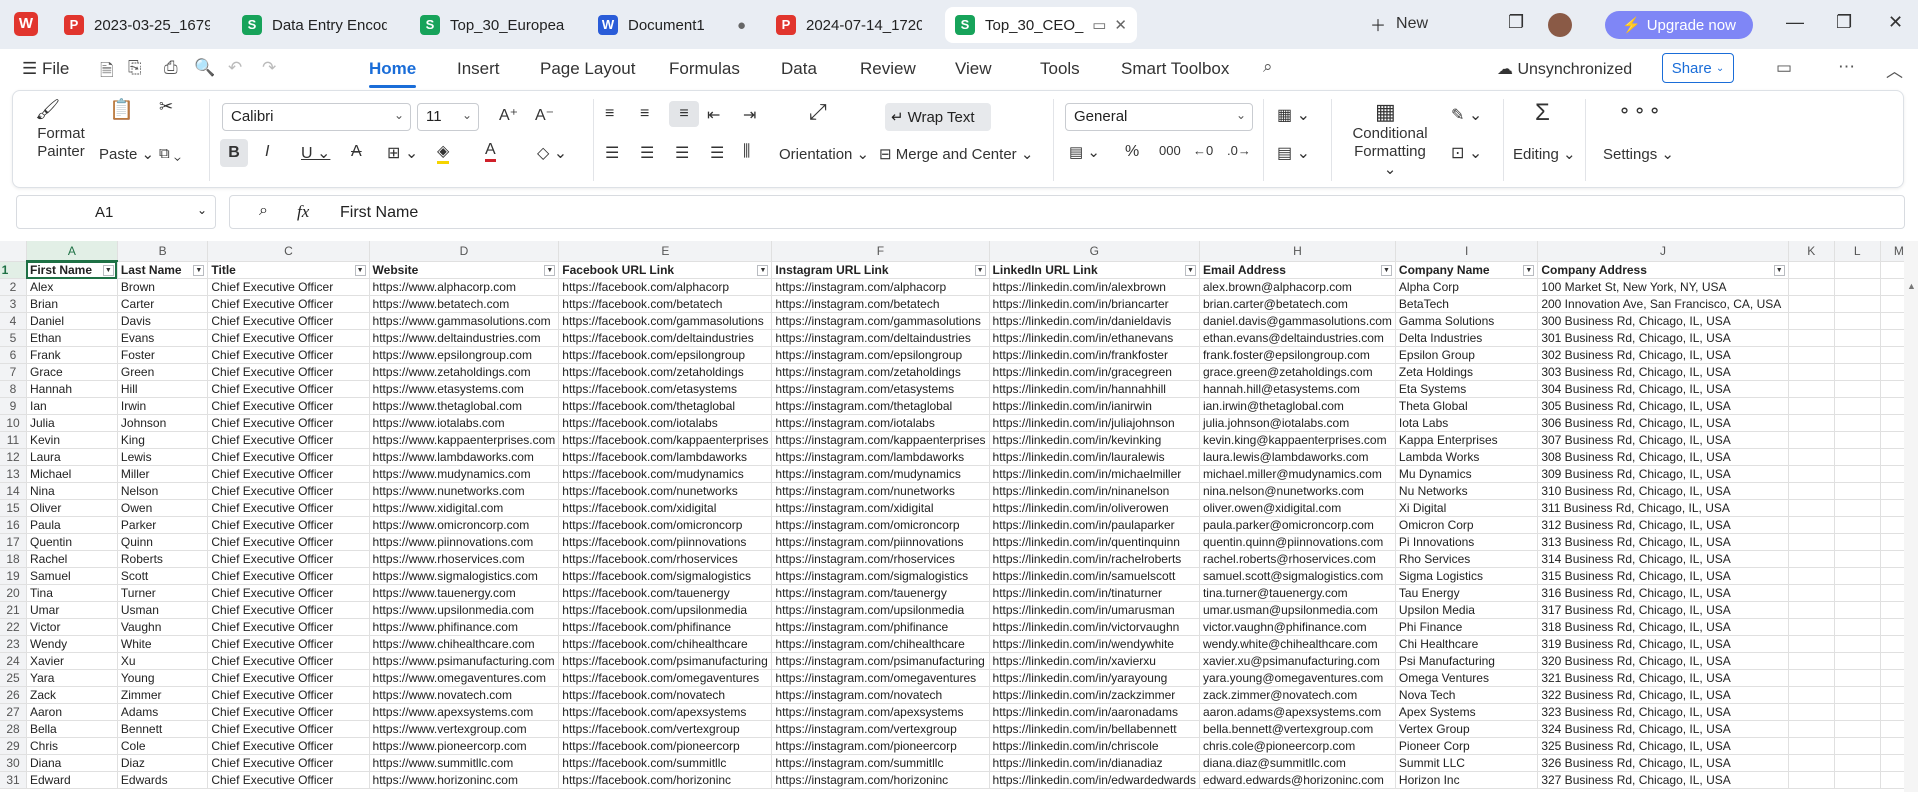  I want to click on table-cell: Phi Finance, so click(1467, 627).